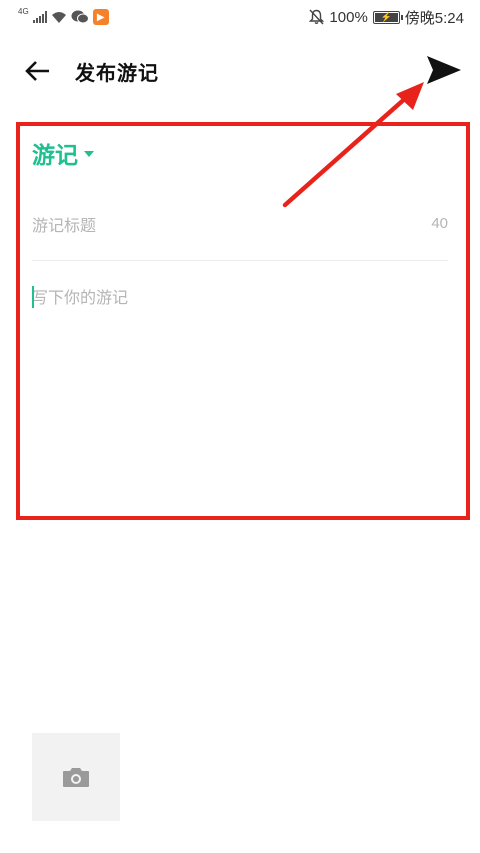 The width and height of the screenshot is (480, 853). I want to click on camera-icon, so click(76, 777).